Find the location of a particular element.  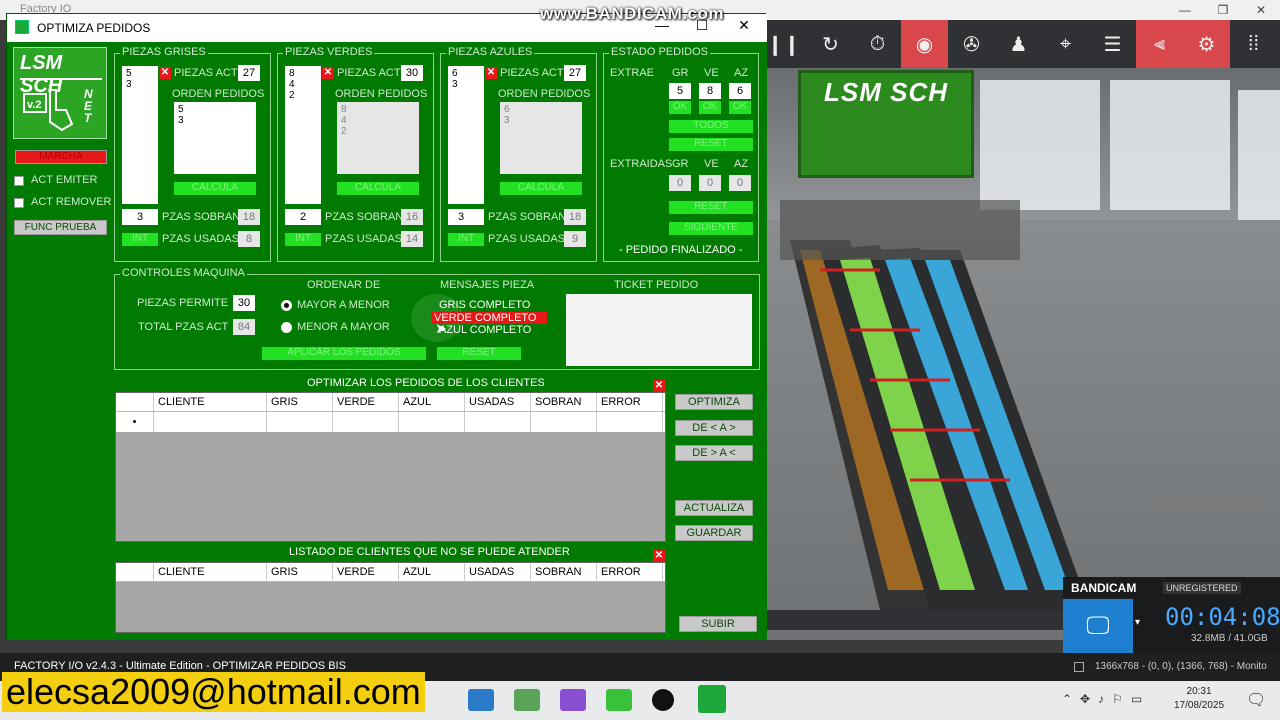

app-icon-image is located at coordinates (527, 700).